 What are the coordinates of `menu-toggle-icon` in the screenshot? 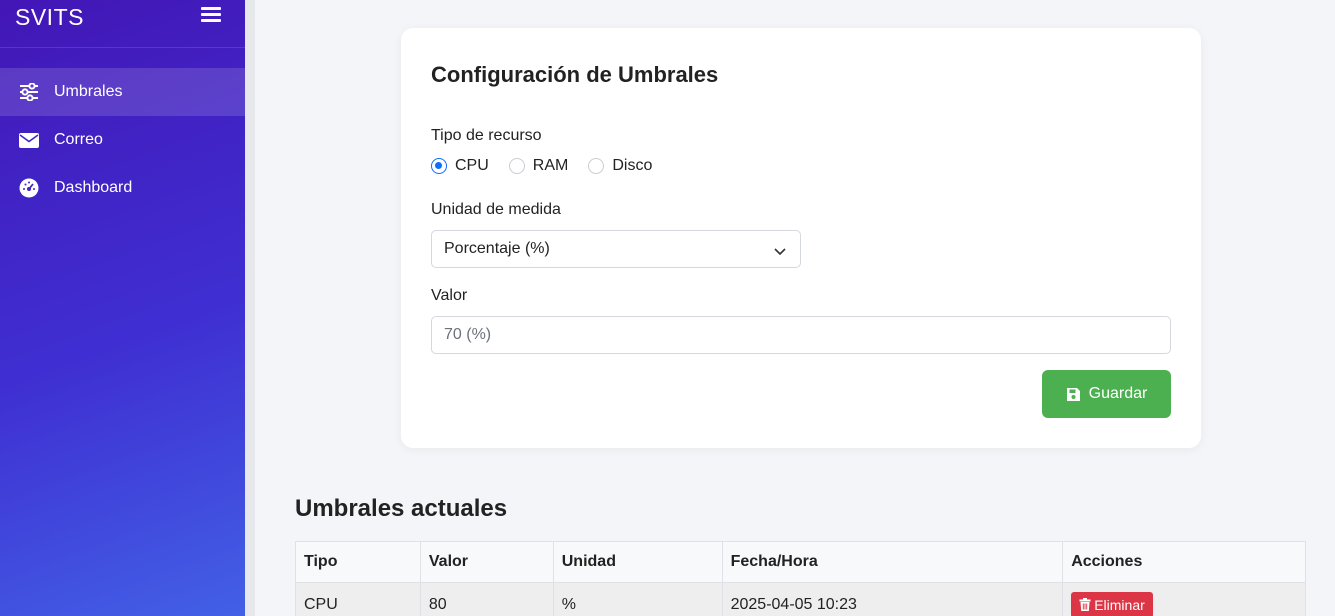 It's located at (211, 15).